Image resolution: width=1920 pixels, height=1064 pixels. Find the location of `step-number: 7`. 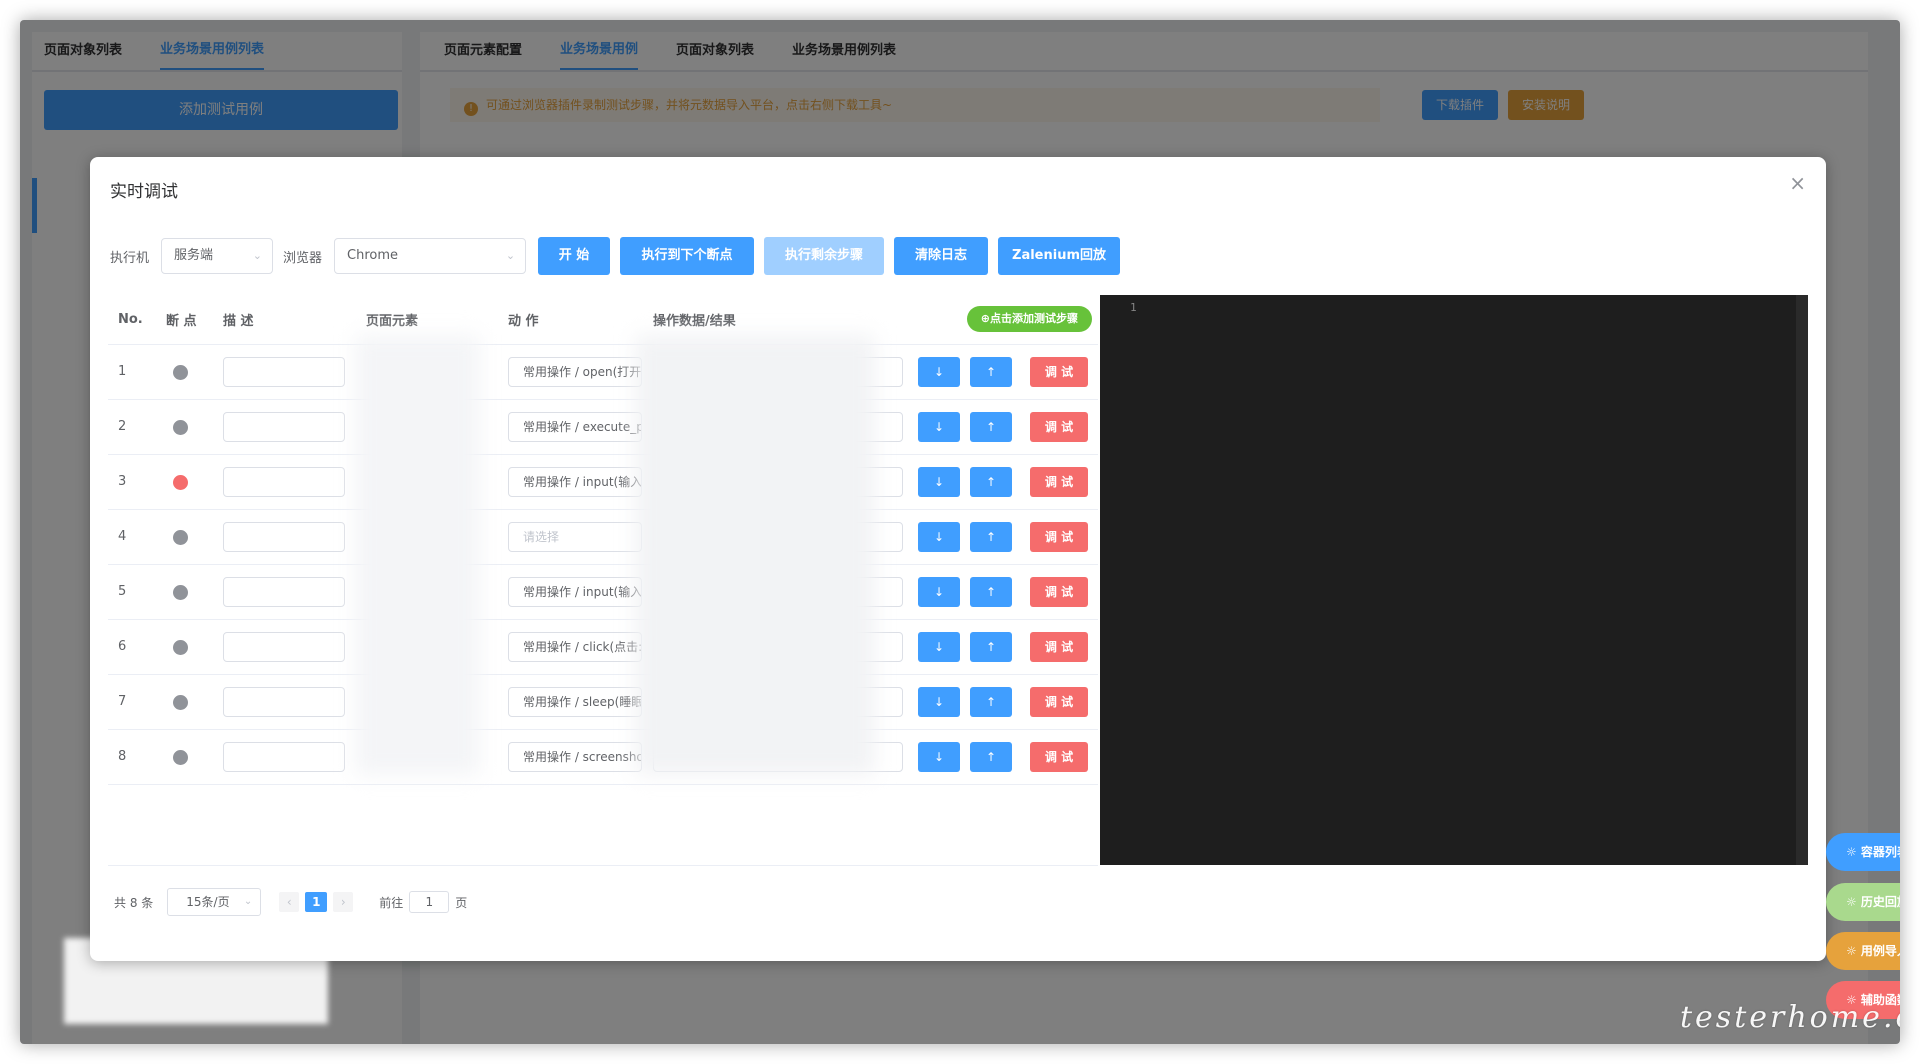

step-number: 7 is located at coordinates (122, 701).